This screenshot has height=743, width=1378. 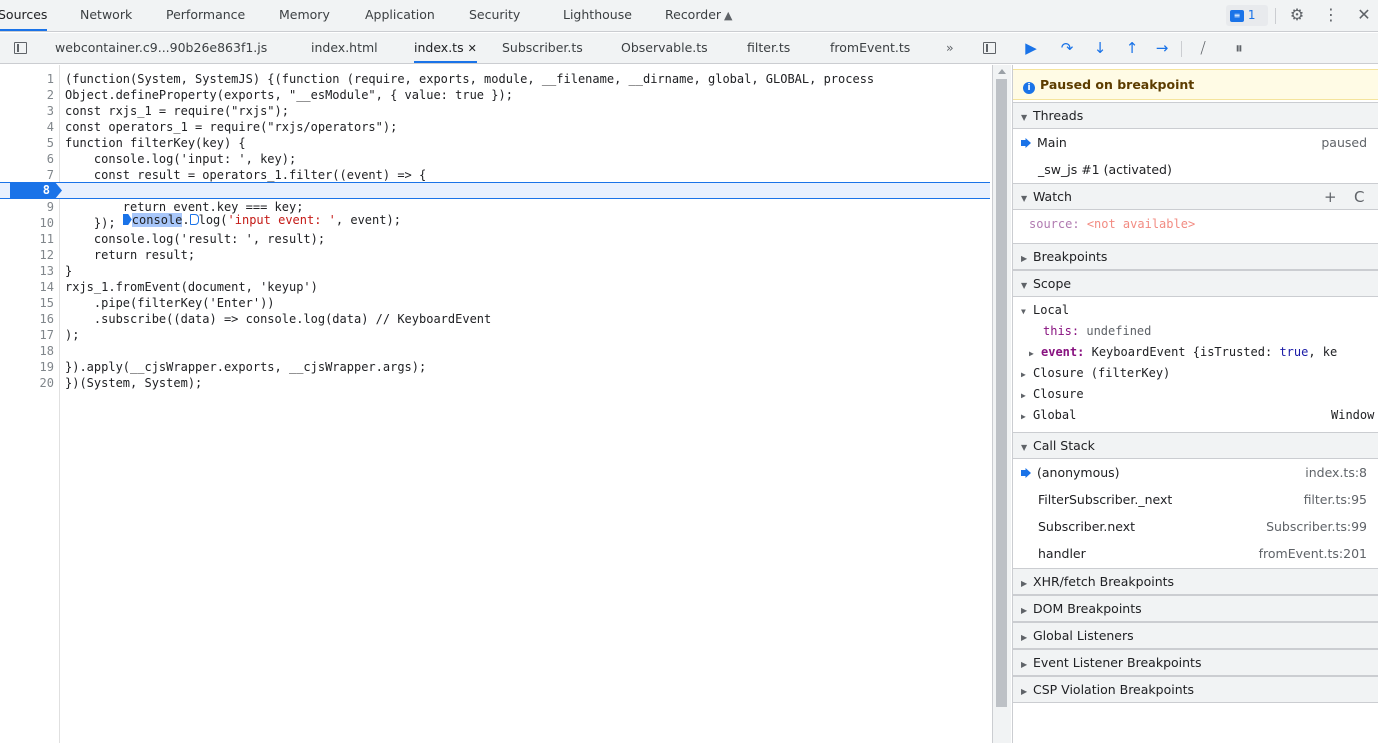 What do you see at coordinates (27, 335) in the screenshot?
I see `line-number: 17` at bounding box center [27, 335].